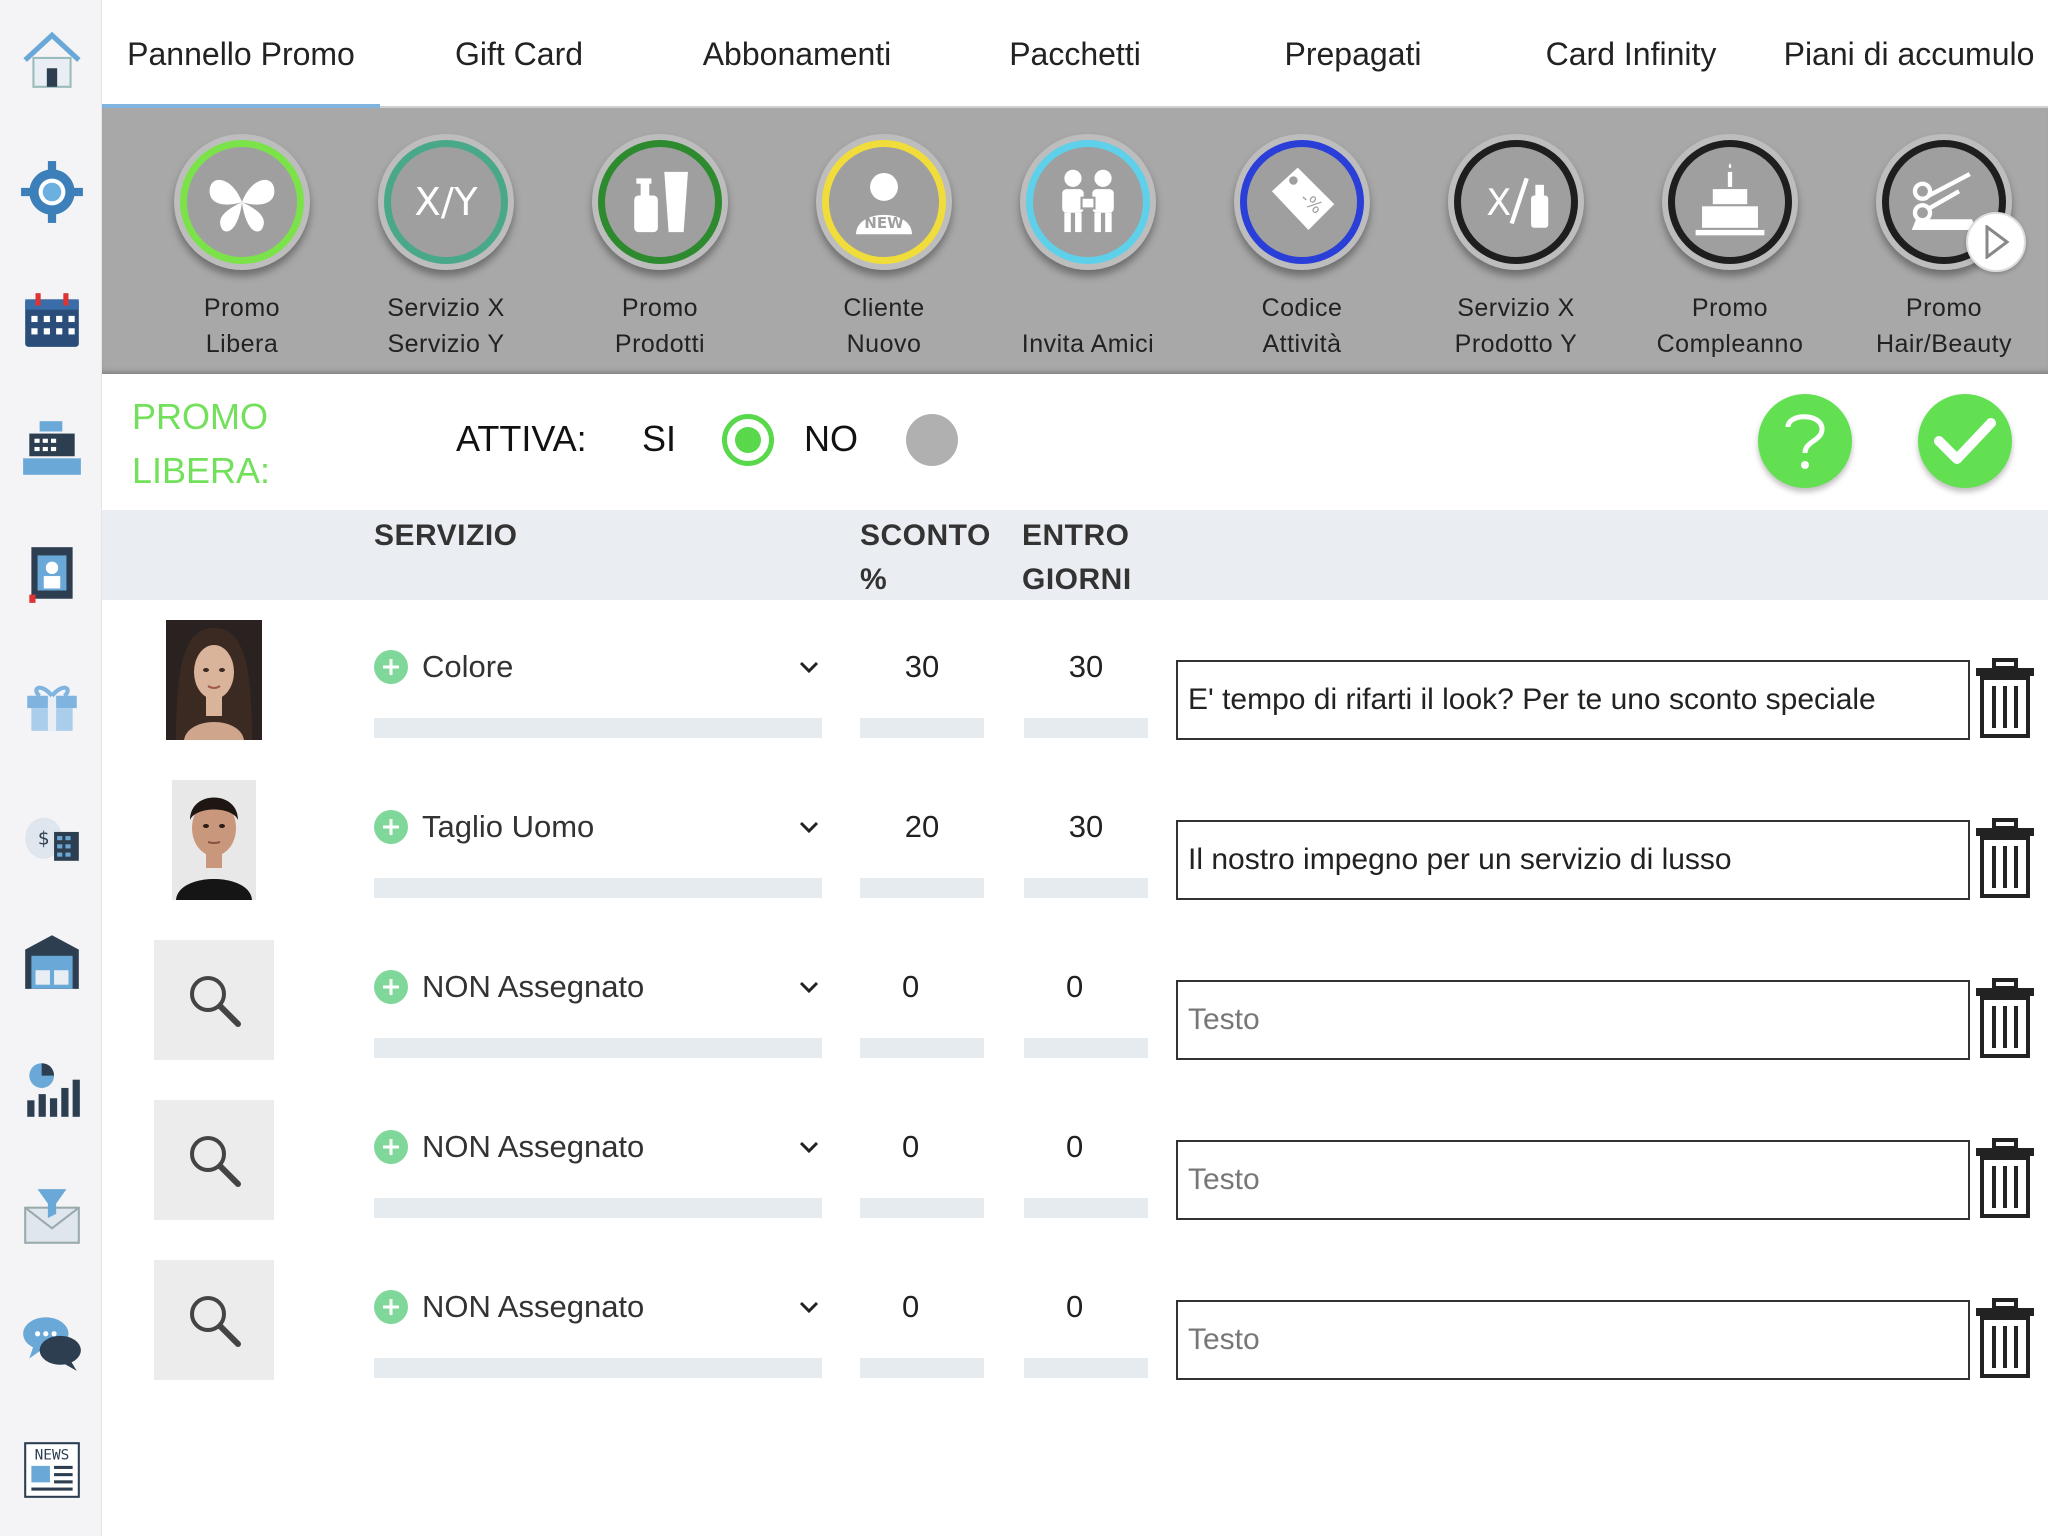 The width and height of the screenshot is (2048, 1536). I want to click on service-image-man, so click(214, 840).